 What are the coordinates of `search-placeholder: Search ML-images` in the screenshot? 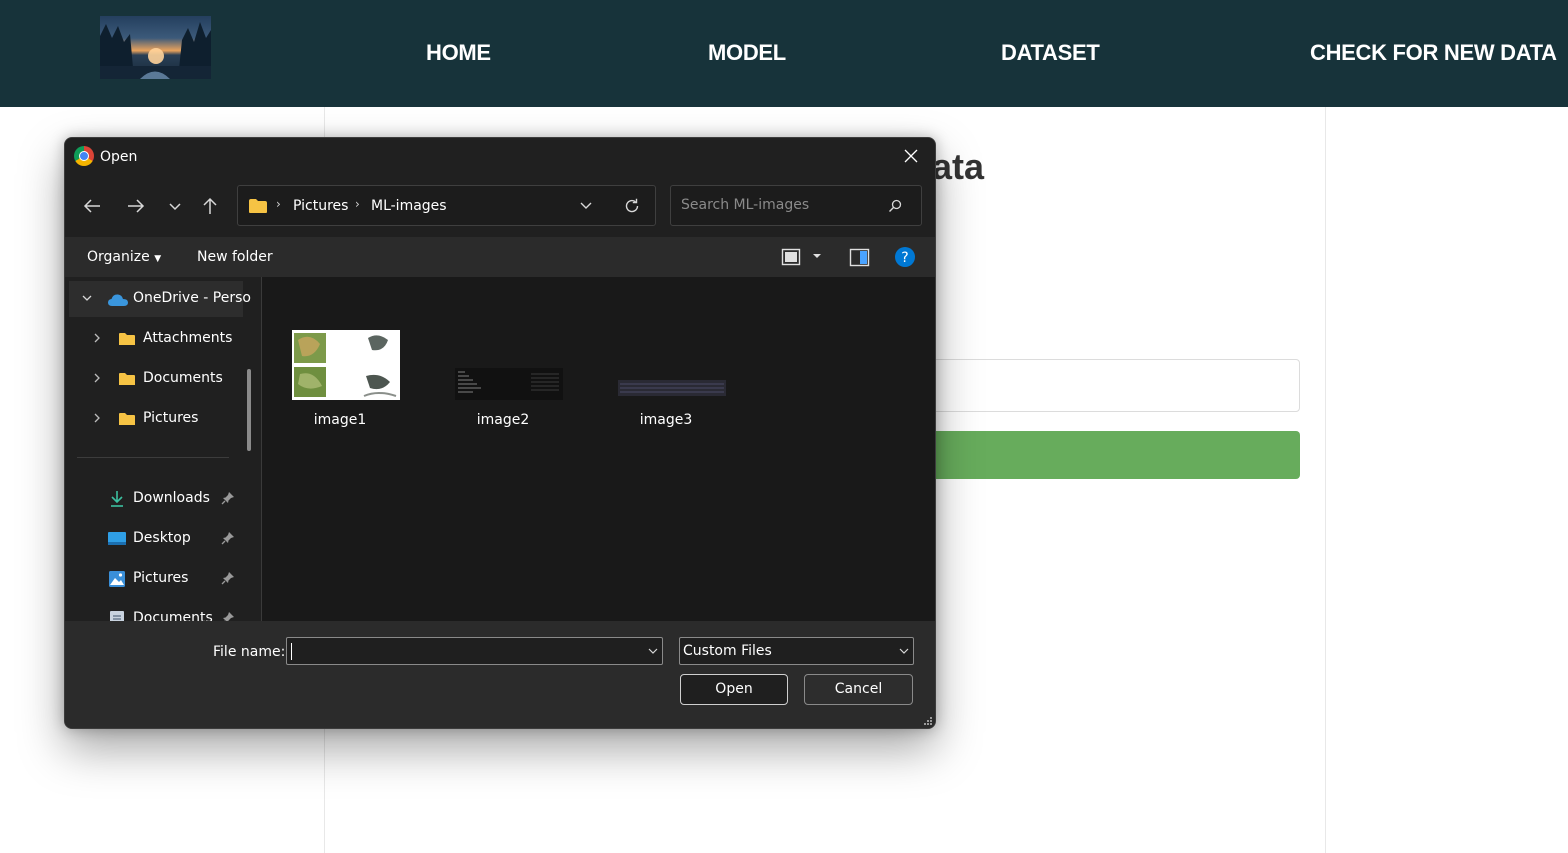 It's located at (745, 205).